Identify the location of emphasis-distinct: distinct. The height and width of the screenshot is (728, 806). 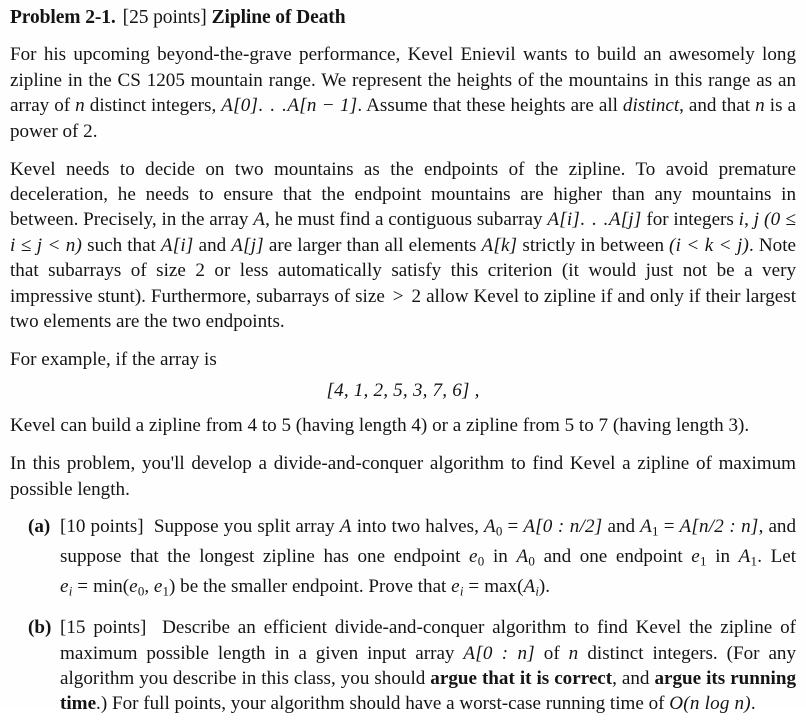
(651, 106).